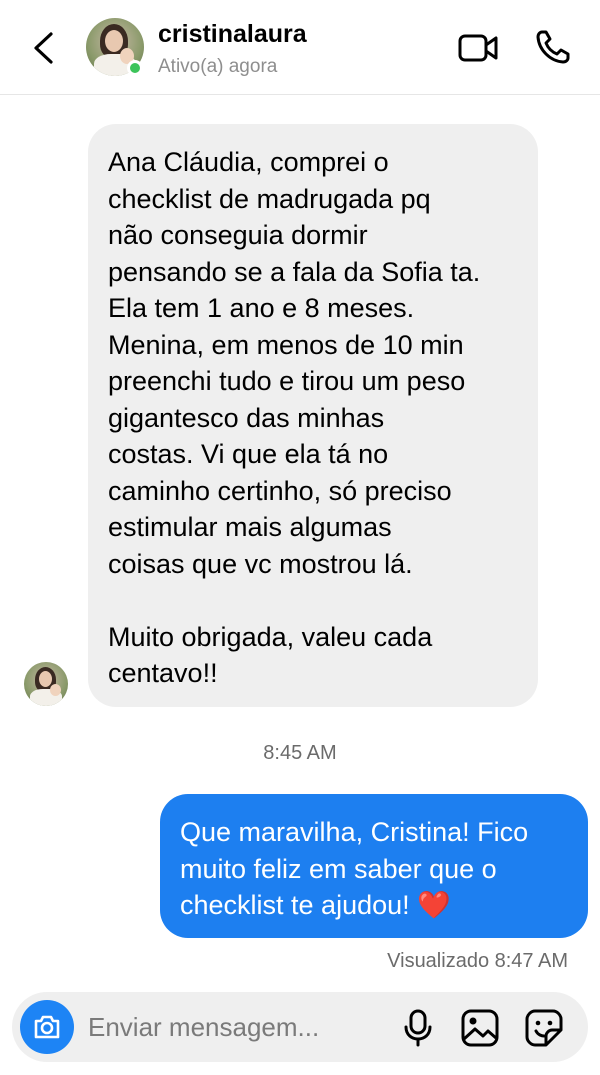 This screenshot has width=600, height=1075. Describe the element at coordinates (135, 68) in the screenshot. I see `online-status-dot` at that location.